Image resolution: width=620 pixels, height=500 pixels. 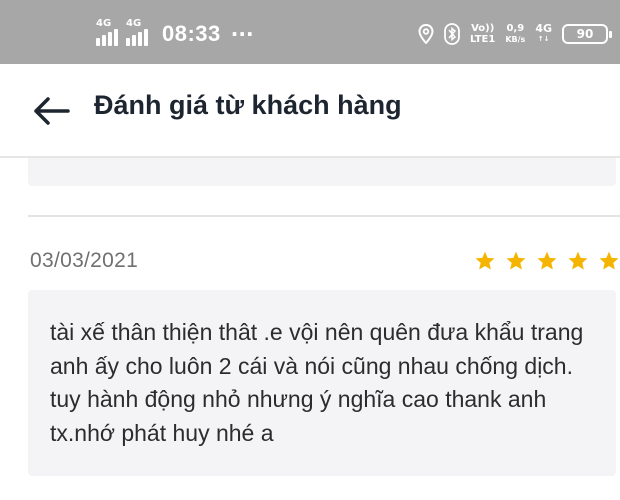 I want to click on signal-sim2-icon: 4G, so click(x=137, y=32).